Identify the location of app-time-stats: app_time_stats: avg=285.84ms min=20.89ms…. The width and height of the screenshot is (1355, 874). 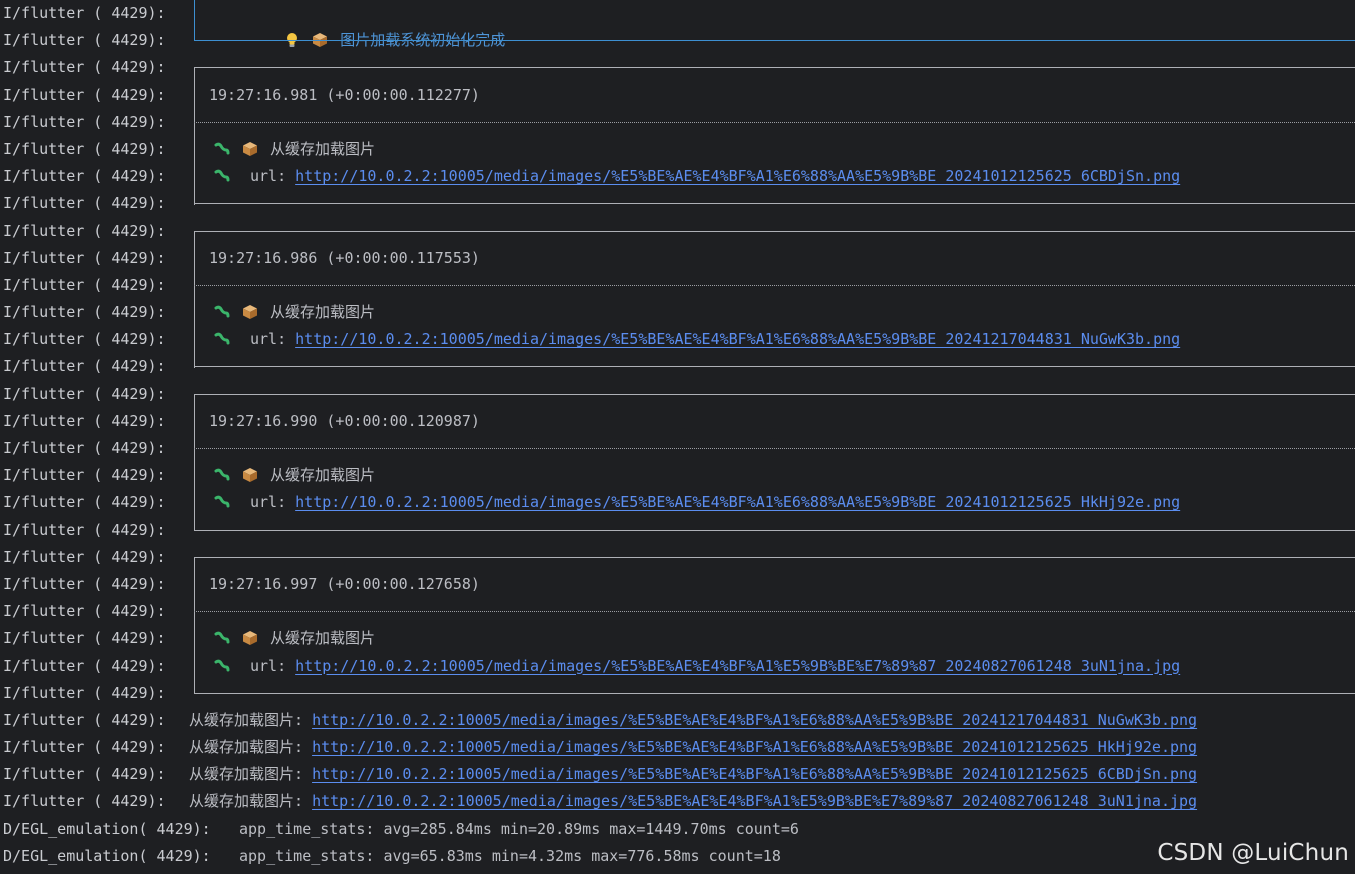
(519, 828).